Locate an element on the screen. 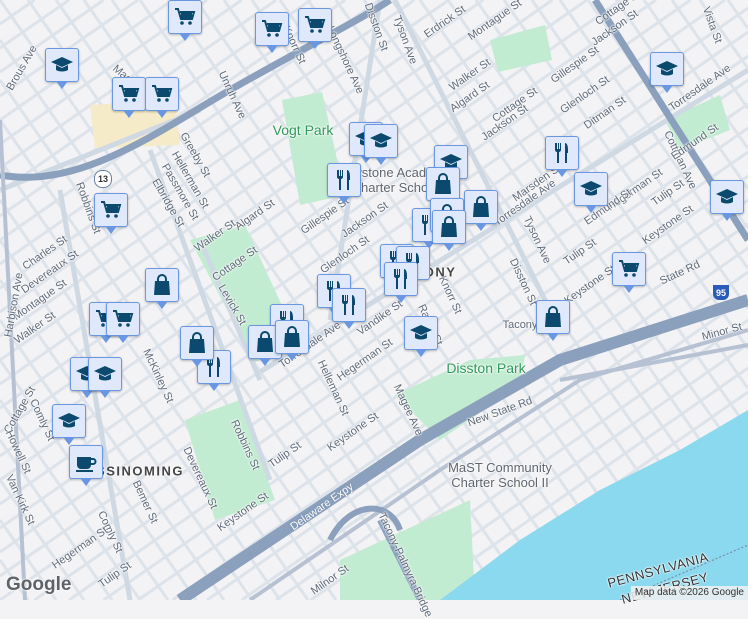  coffee-icon is located at coordinates (86, 462).